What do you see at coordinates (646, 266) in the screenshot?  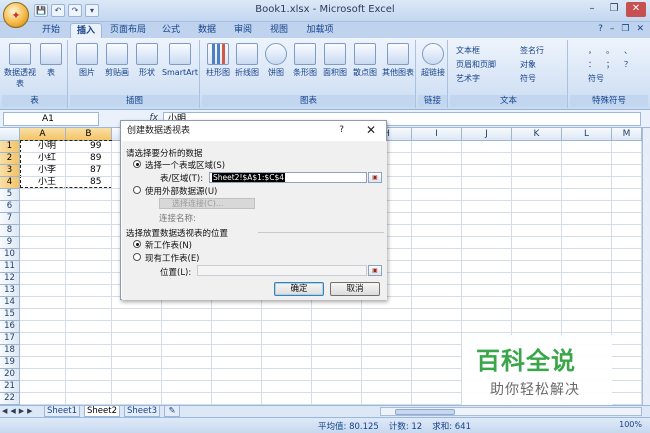 I see `vertical-scrollbar` at bounding box center [646, 266].